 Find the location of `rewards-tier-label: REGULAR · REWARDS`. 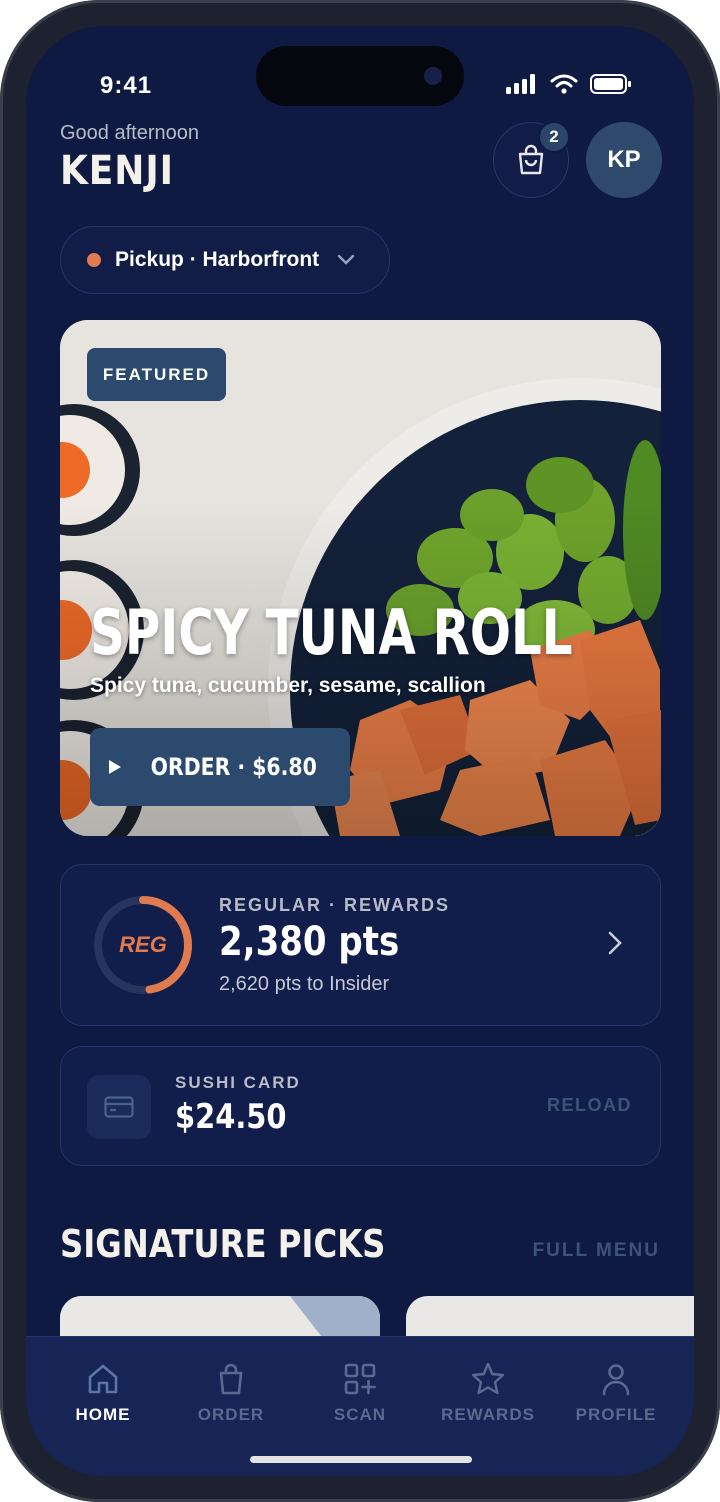

rewards-tier-label: REGULAR · REWARDS is located at coordinates (334, 905).